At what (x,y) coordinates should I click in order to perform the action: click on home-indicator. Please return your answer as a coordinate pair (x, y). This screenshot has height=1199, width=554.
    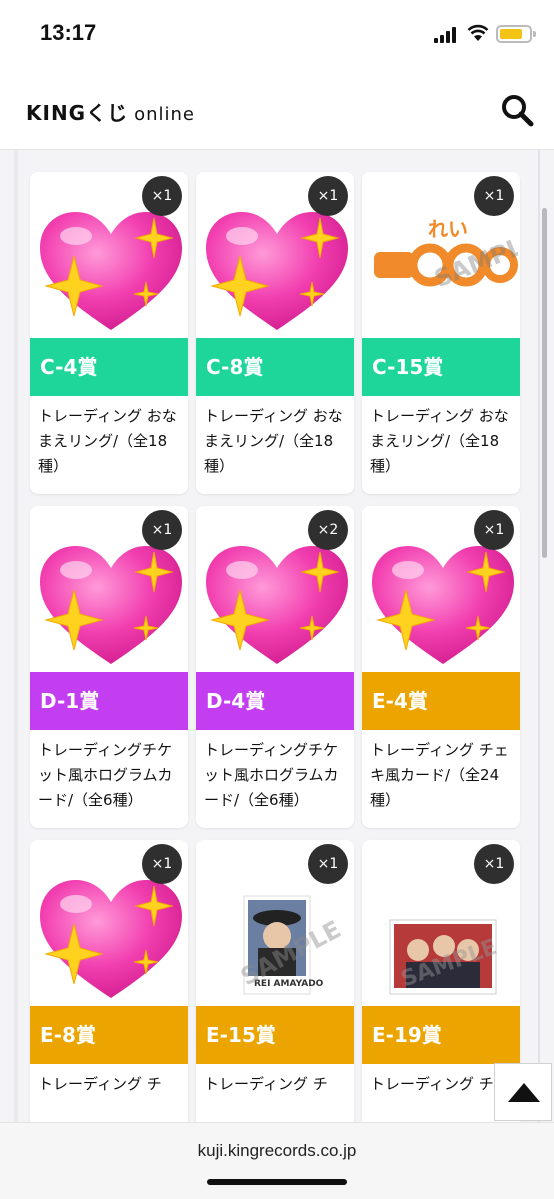
    Looking at the image, I should click on (277, 1182).